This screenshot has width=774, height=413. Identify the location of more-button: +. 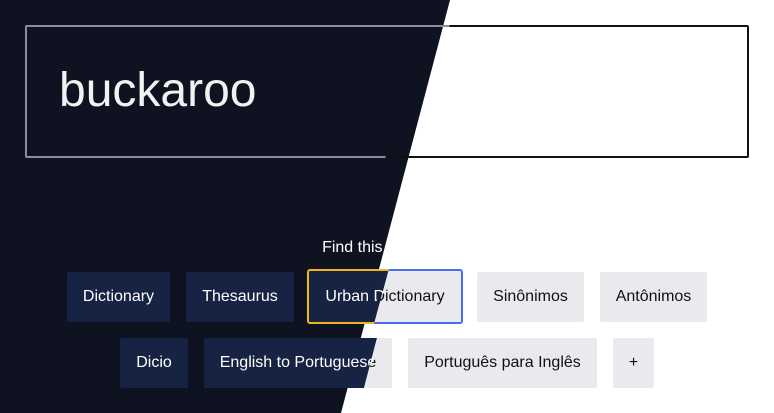
(633, 363).